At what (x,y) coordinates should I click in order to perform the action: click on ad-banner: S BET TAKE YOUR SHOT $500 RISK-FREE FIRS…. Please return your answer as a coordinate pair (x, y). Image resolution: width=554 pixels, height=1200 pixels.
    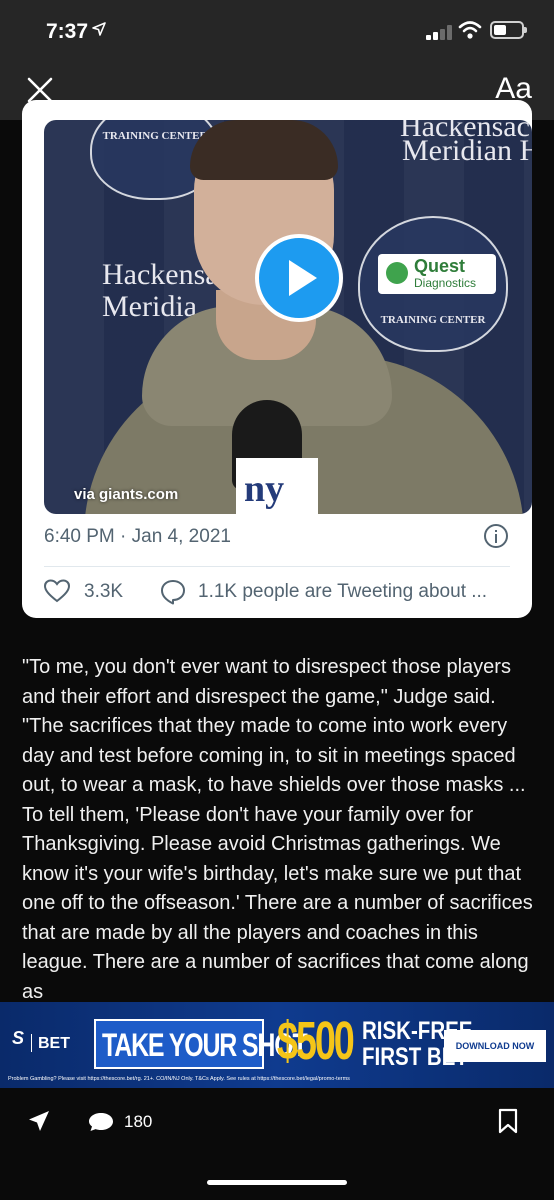
    Looking at the image, I should click on (277, 1045).